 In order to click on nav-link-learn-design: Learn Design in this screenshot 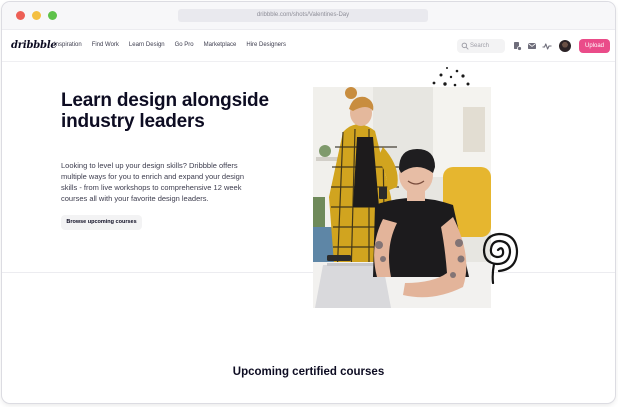, I will do `click(147, 45)`.